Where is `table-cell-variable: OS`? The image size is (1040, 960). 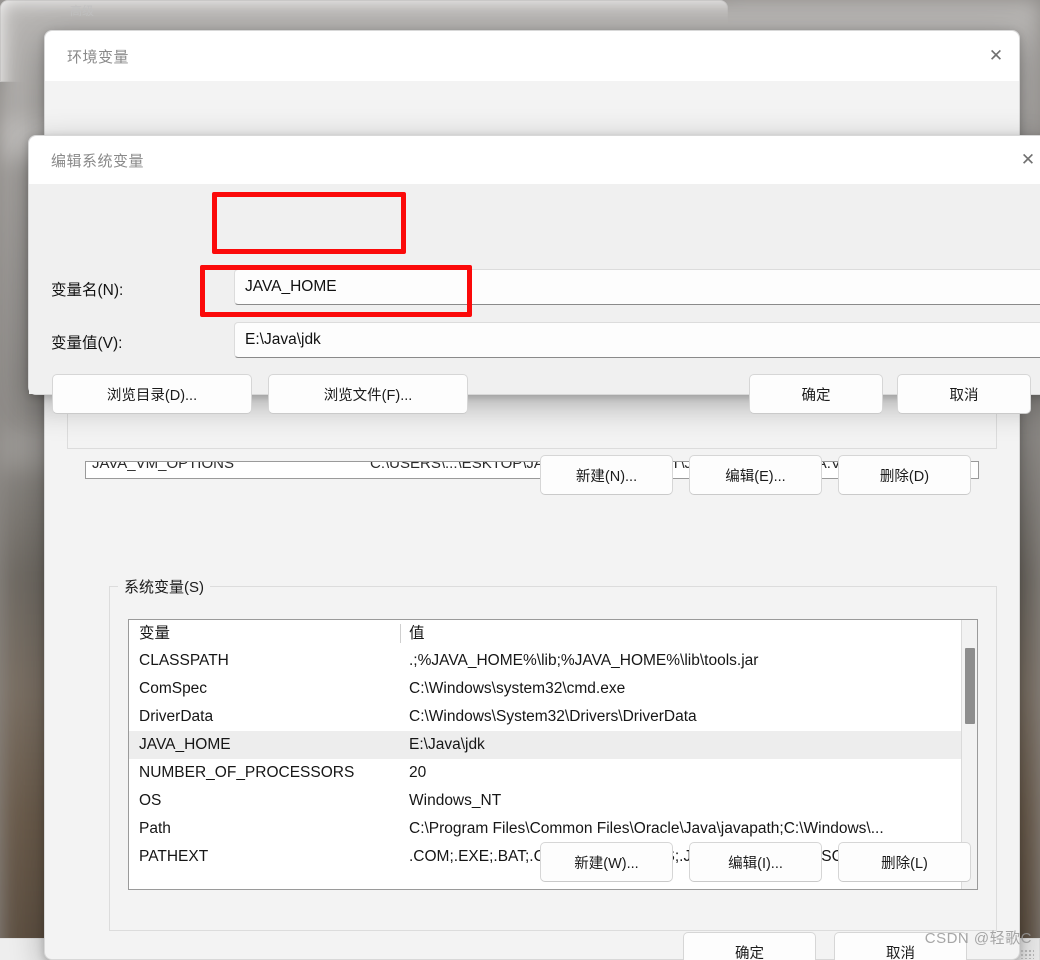 table-cell-variable: OS is located at coordinates (150, 800).